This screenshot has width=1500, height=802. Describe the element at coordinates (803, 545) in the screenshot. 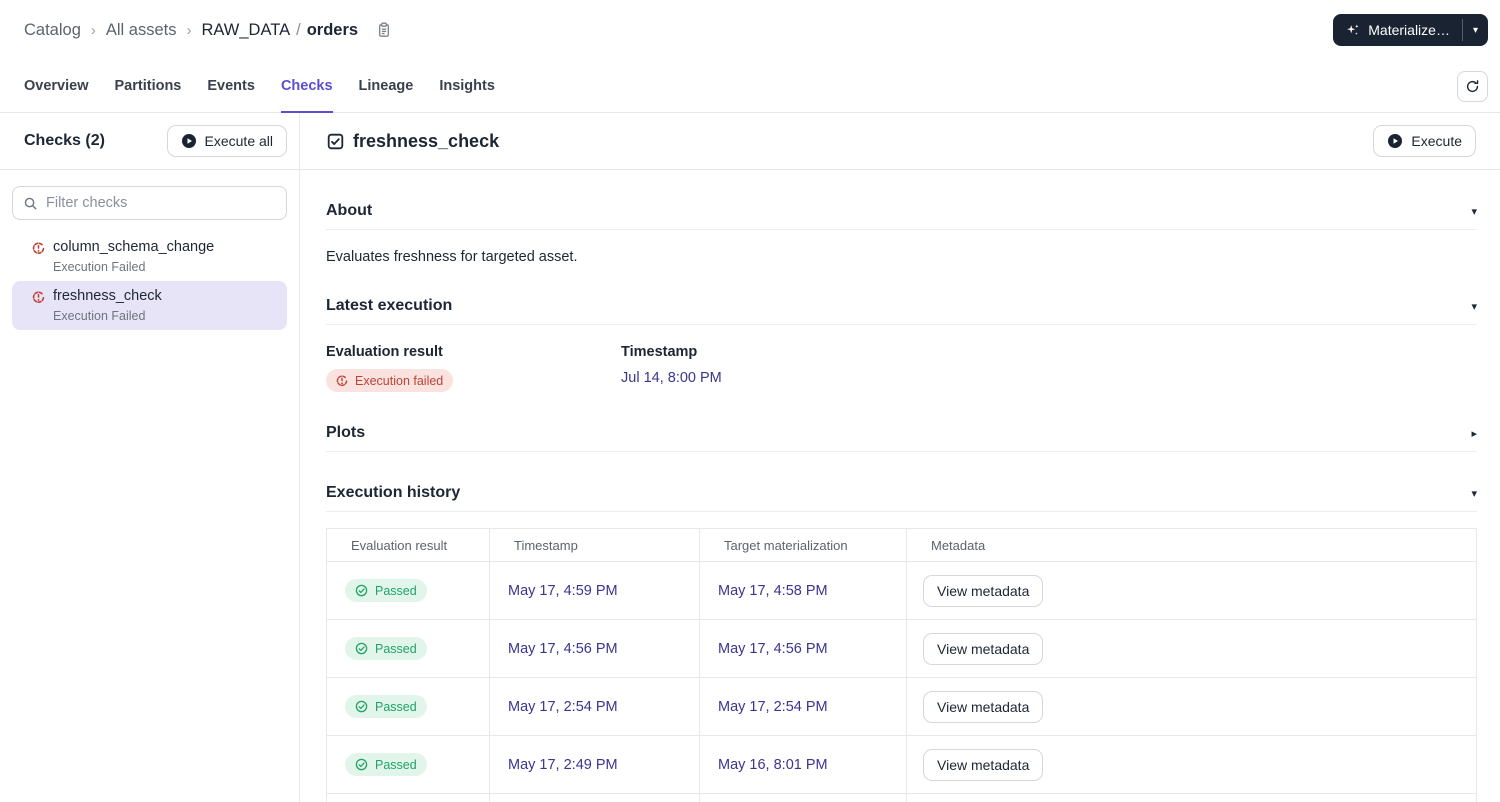

I see `table-column-header: Target materialization` at that location.